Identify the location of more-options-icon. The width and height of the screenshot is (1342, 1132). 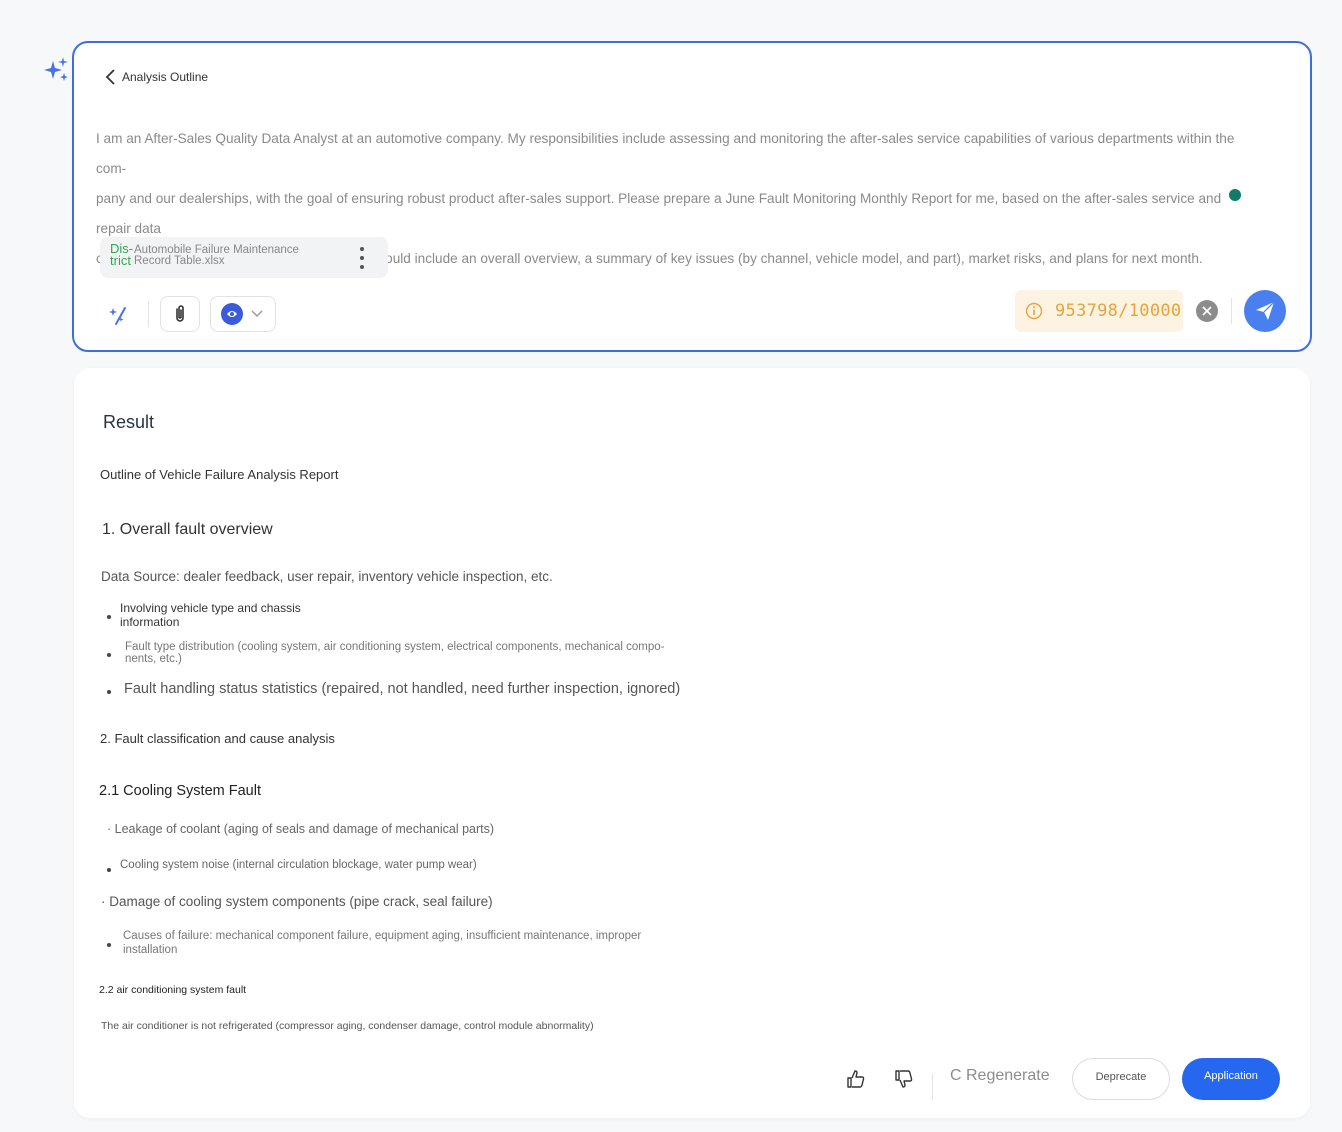
(362, 258).